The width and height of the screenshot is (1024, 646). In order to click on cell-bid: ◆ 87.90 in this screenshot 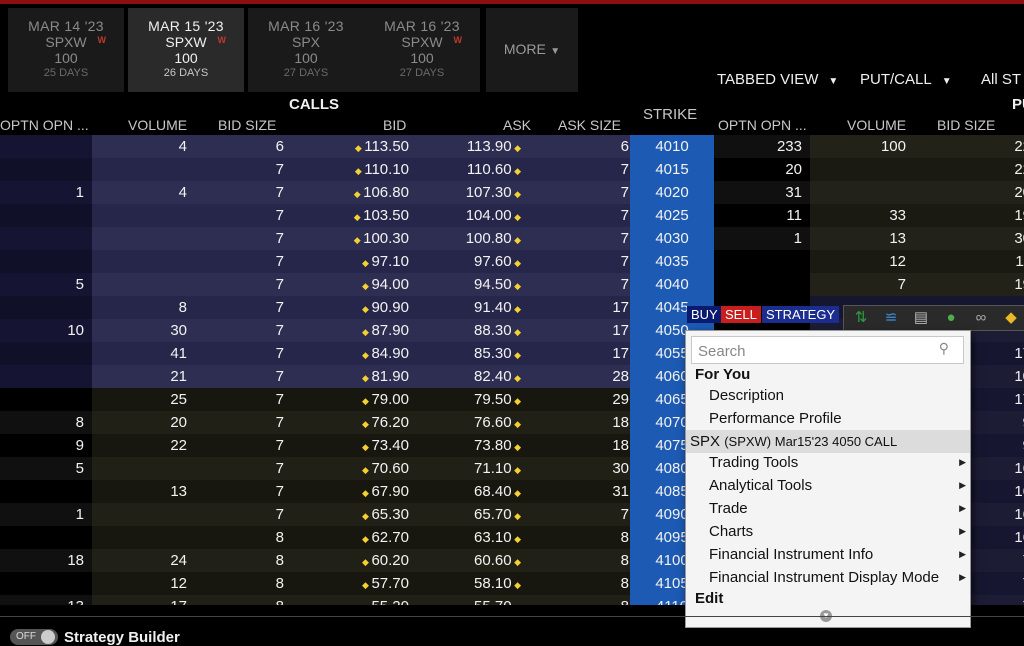, I will do `click(354, 330)`.